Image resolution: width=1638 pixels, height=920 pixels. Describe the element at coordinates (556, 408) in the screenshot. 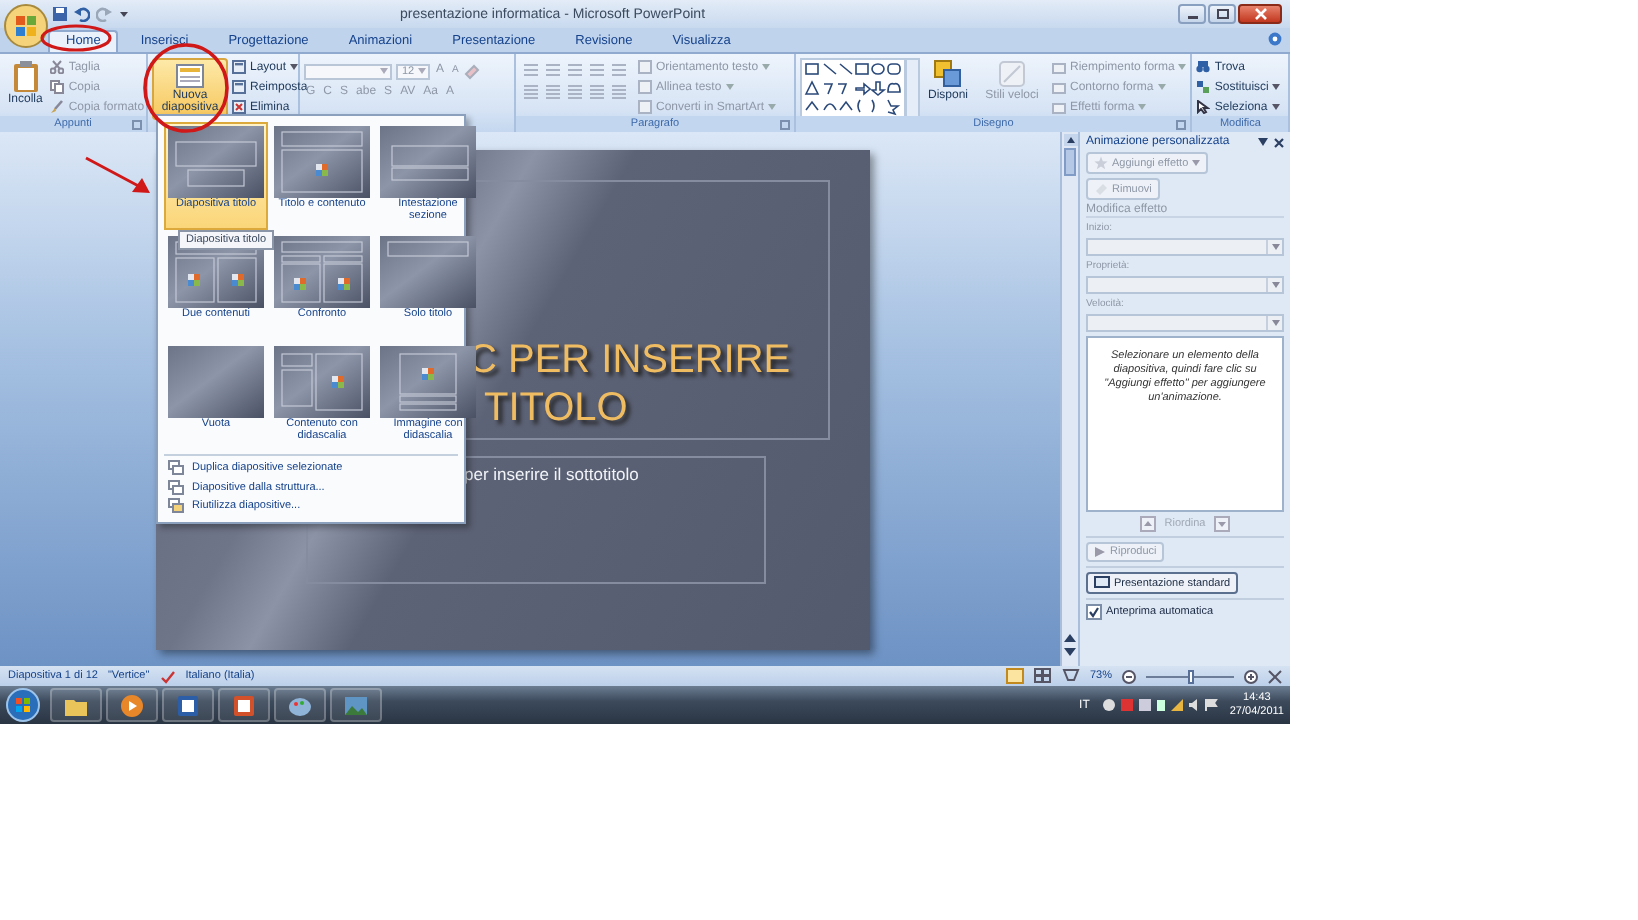

I see `slide-title: TITOLO` at that location.